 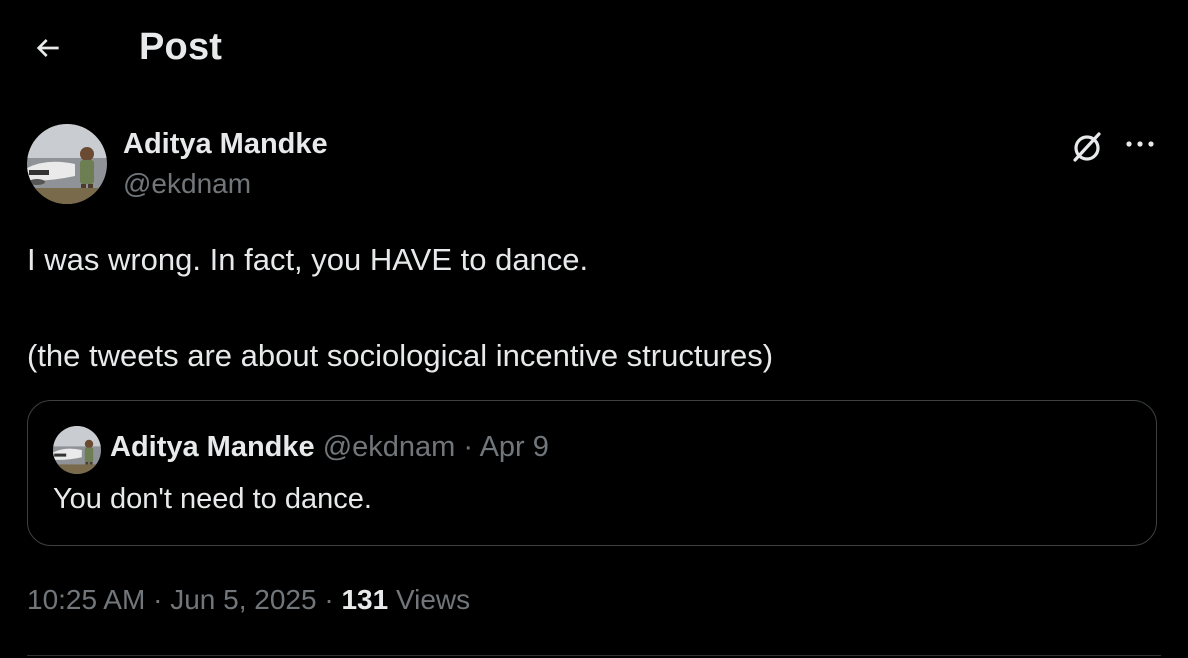 I want to click on more-horizontal-icon, so click(x=1140, y=144).